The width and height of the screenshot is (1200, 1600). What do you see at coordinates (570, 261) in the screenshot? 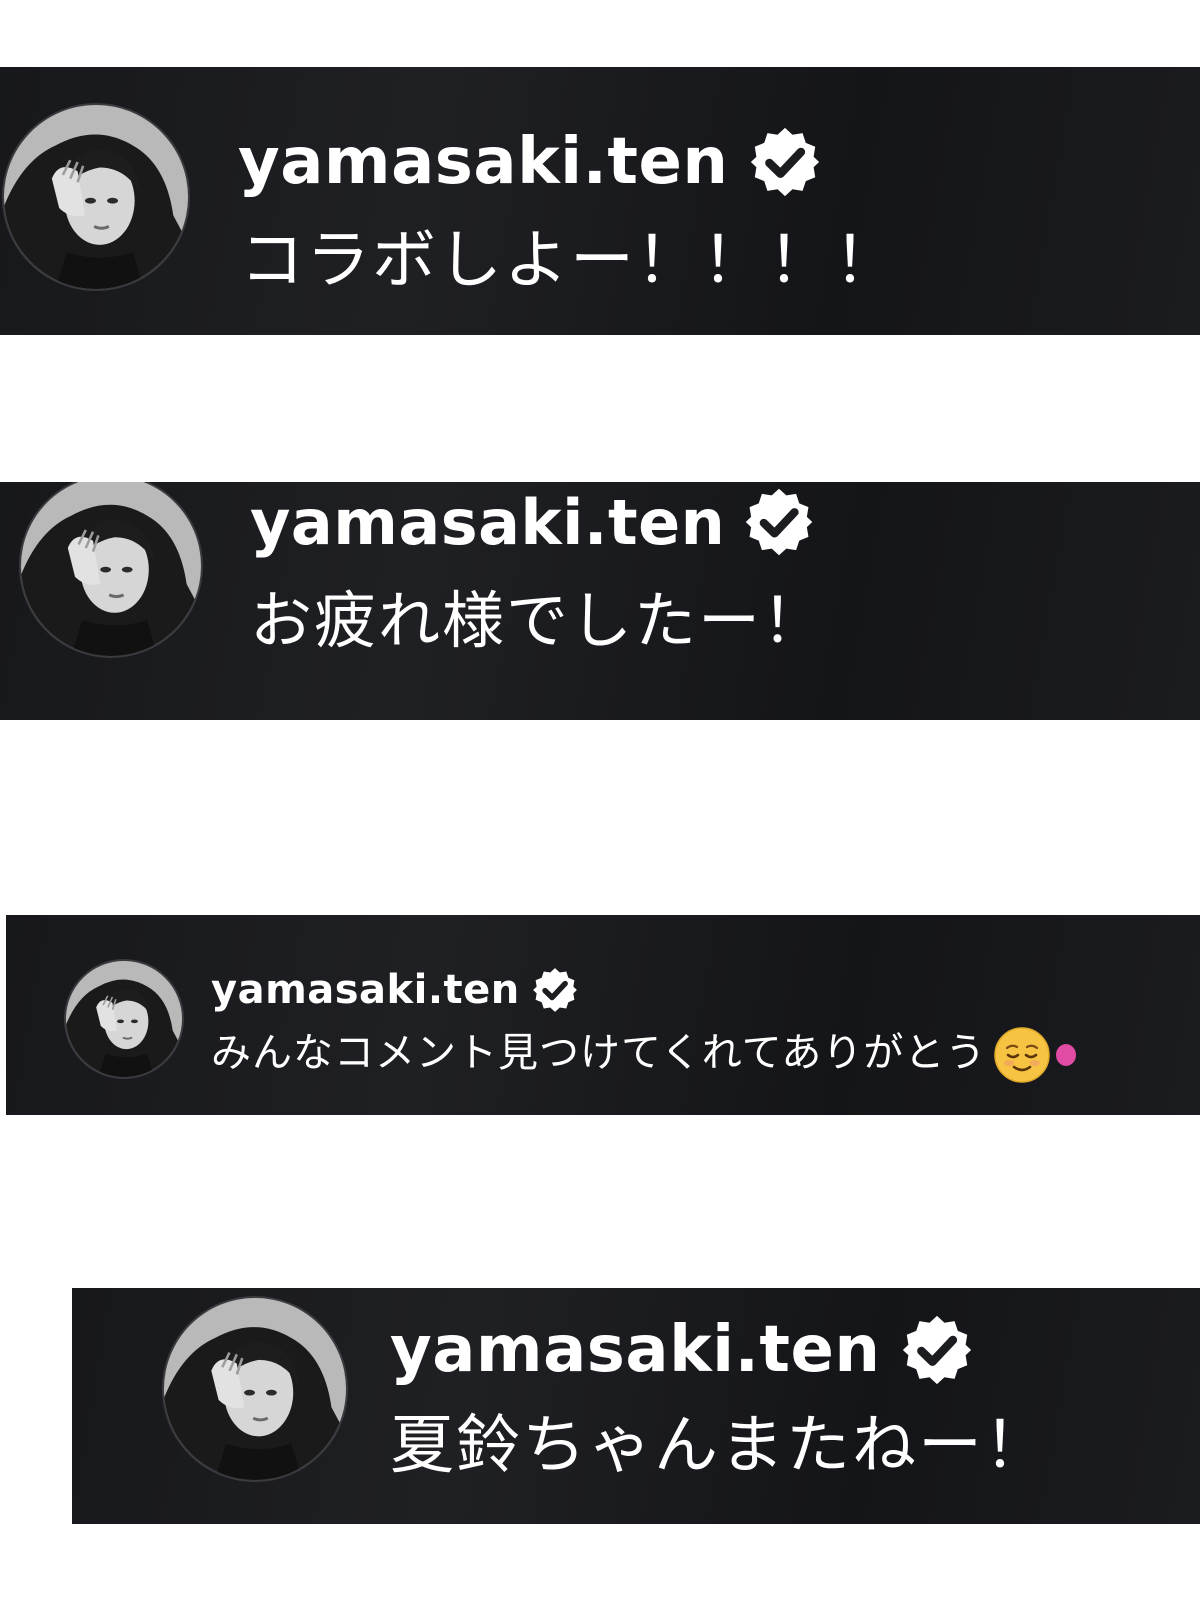
I see `comment-text: コラボしよー！！！！` at bounding box center [570, 261].